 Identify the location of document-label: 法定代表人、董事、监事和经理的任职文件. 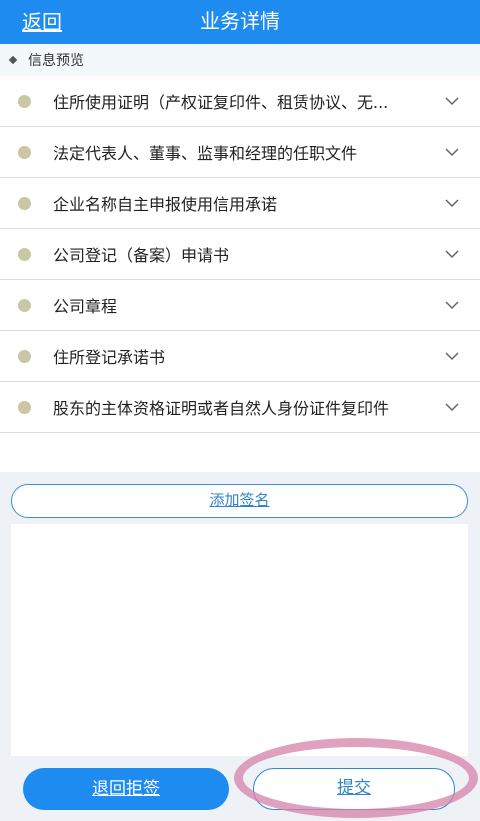
(205, 153).